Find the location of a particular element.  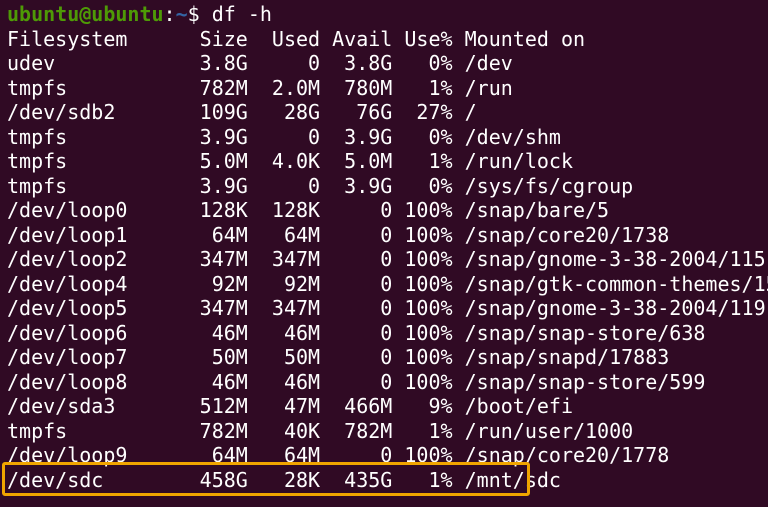

cell-filesystem: /dev/loop6 is located at coordinates (97, 332).